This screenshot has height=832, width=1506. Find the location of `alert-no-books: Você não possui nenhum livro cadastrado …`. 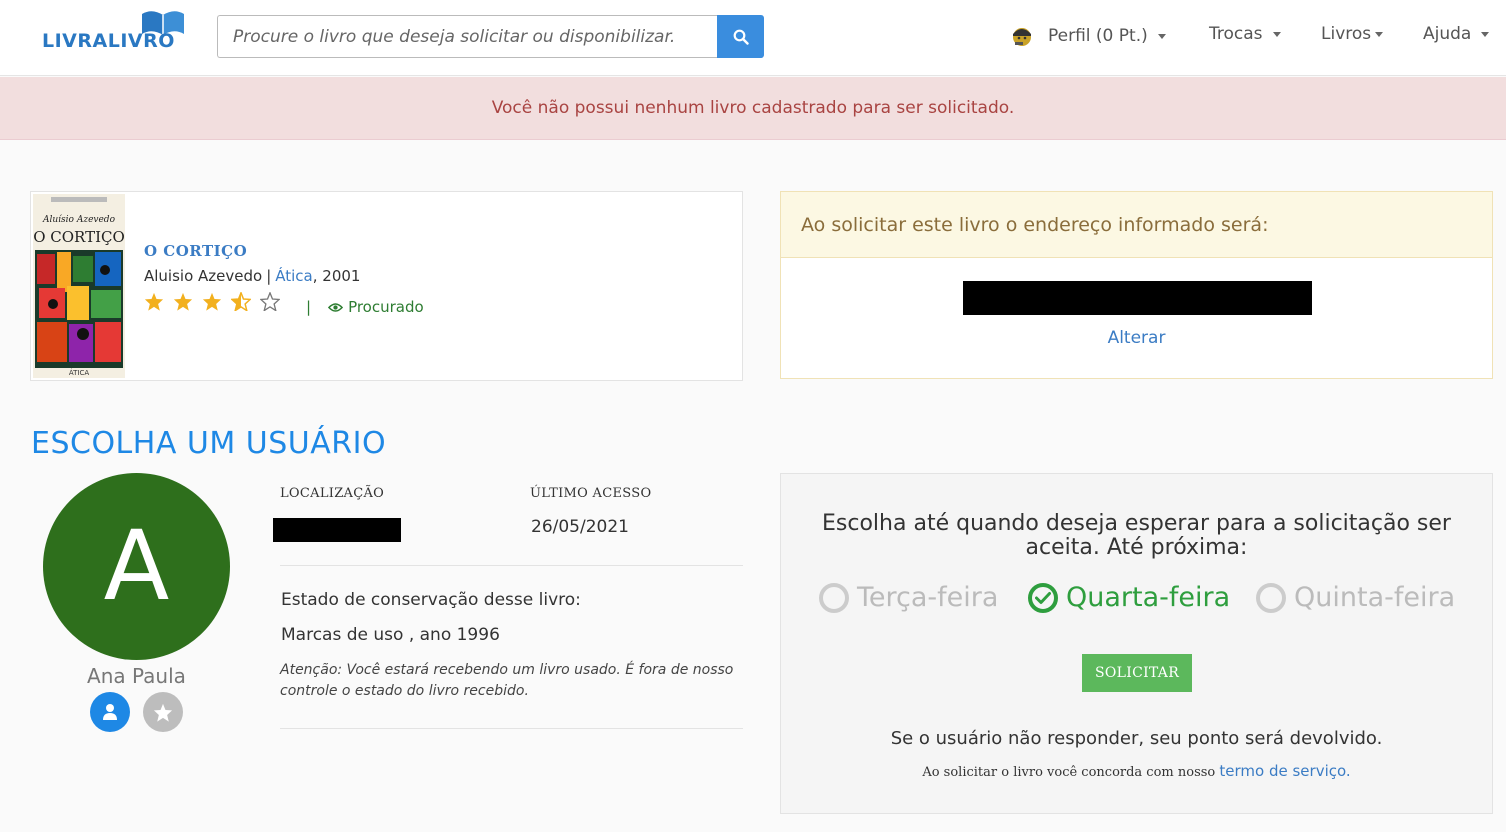

alert-no-books: Você não possui nenhum livro cadastrado … is located at coordinates (753, 108).